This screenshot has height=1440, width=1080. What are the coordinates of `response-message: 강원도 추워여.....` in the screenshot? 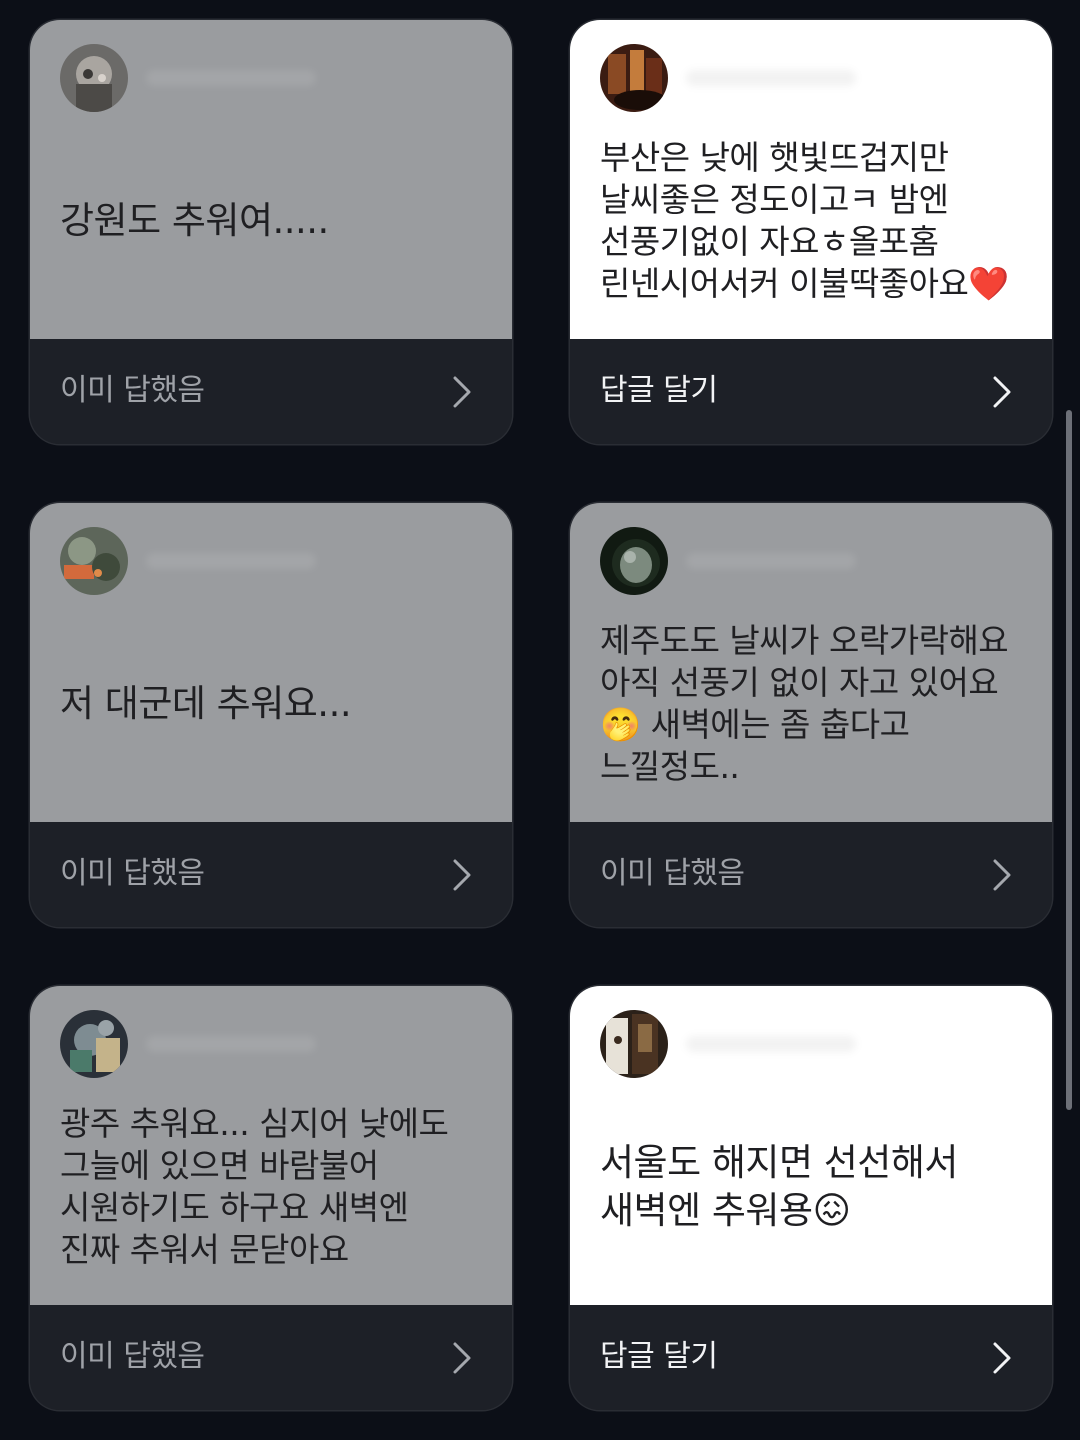 It's located at (194, 220).